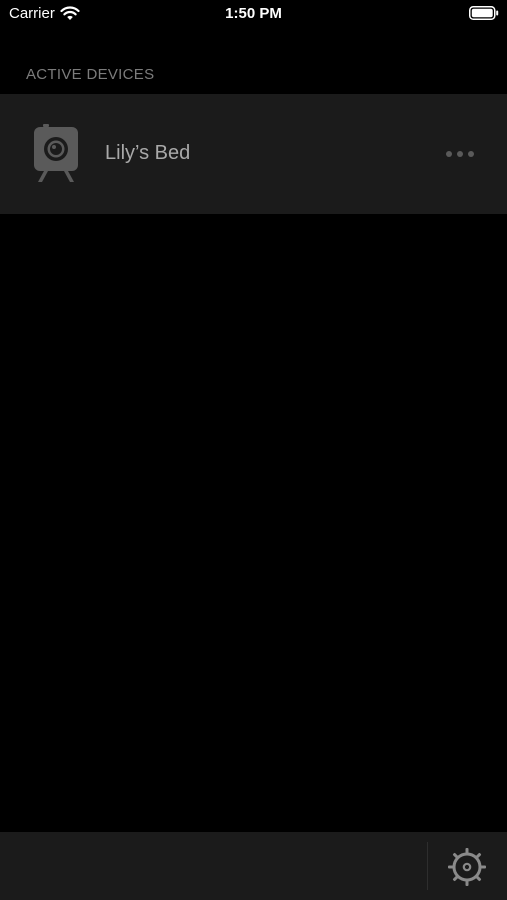 The width and height of the screenshot is (507, 900). I want to click on camera-device-icon, so click(56, 153).